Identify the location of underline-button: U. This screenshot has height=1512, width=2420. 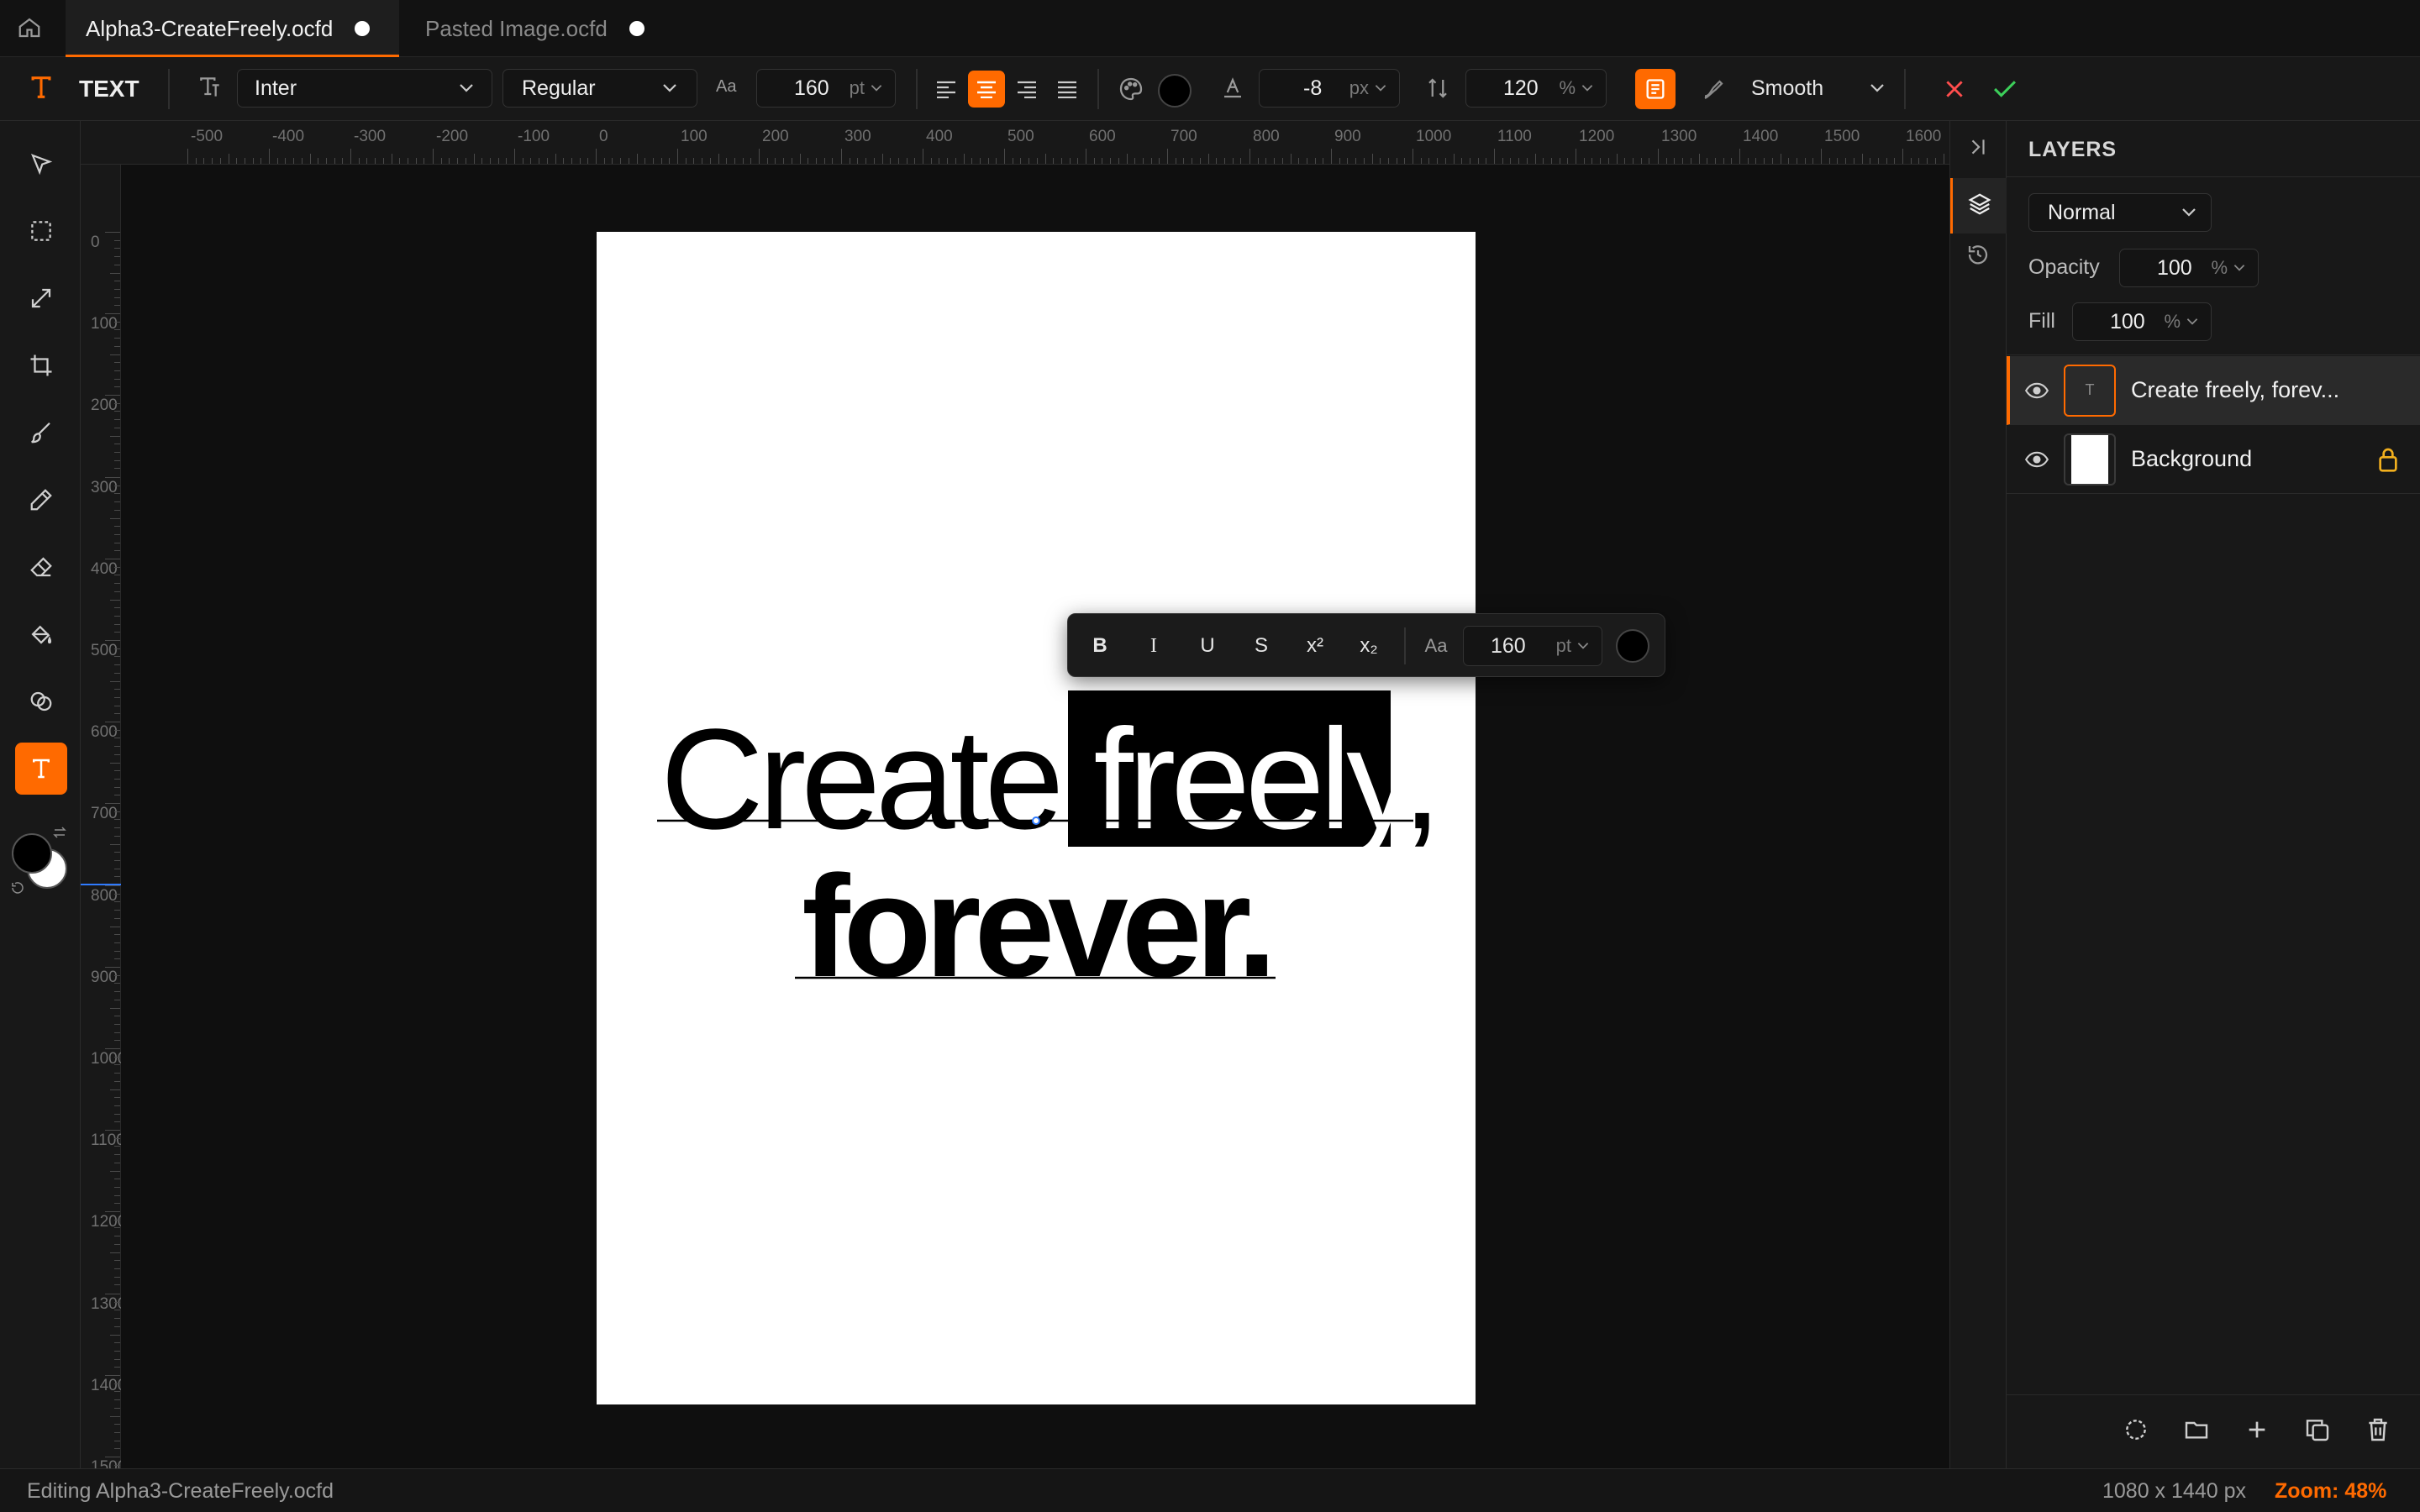
(1207, 646).